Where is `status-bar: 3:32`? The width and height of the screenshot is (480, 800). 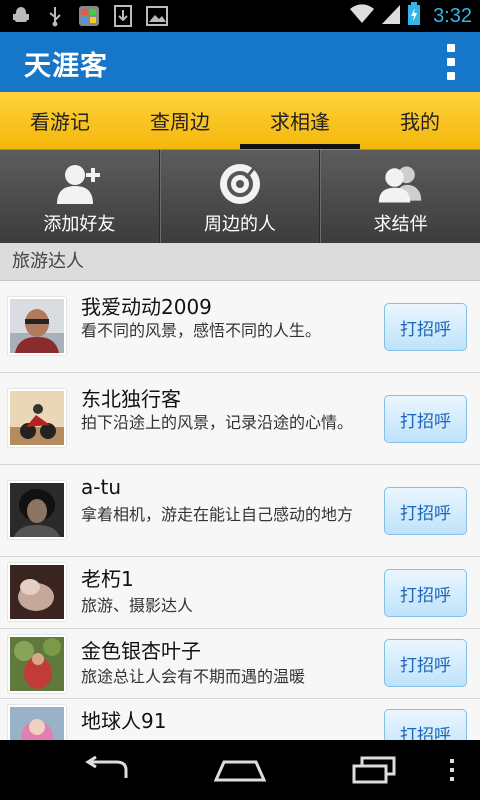 status-bar: 3:32 is located at coordinates (240, 16).